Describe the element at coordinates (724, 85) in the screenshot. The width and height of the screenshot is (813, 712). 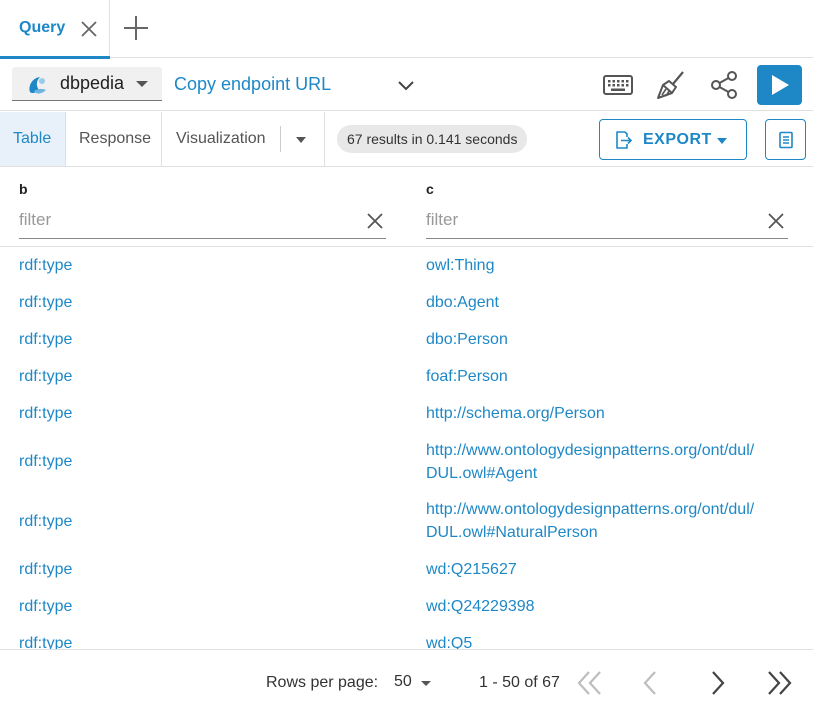
I see `share-icon` at that location.